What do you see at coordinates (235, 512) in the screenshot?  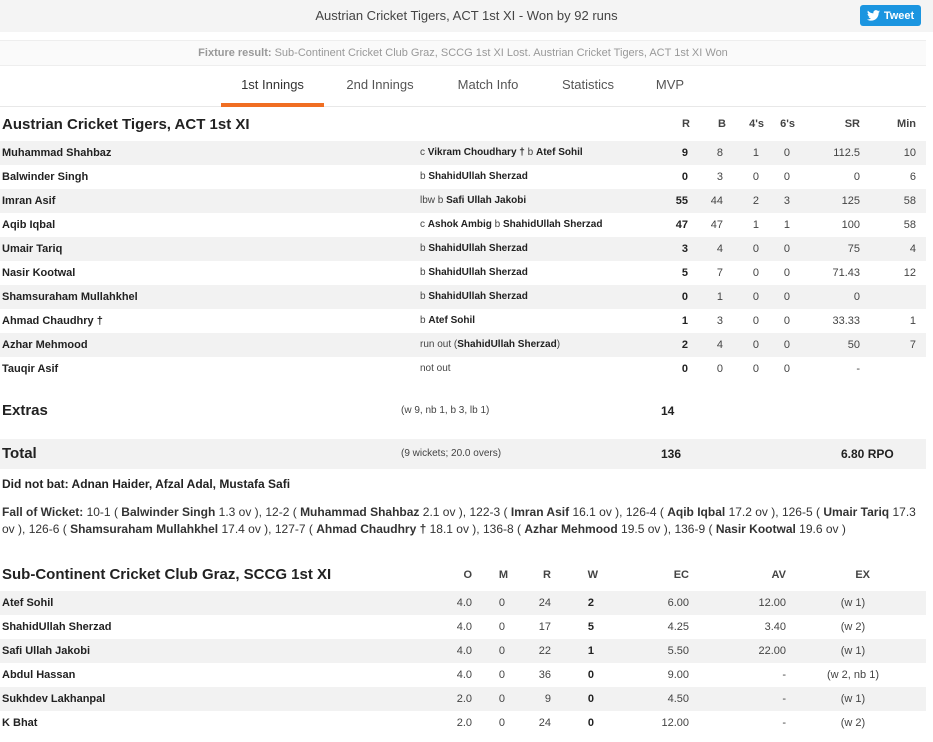 I see `fow-over: 1.3 ov` at bounding box center [235, 512].